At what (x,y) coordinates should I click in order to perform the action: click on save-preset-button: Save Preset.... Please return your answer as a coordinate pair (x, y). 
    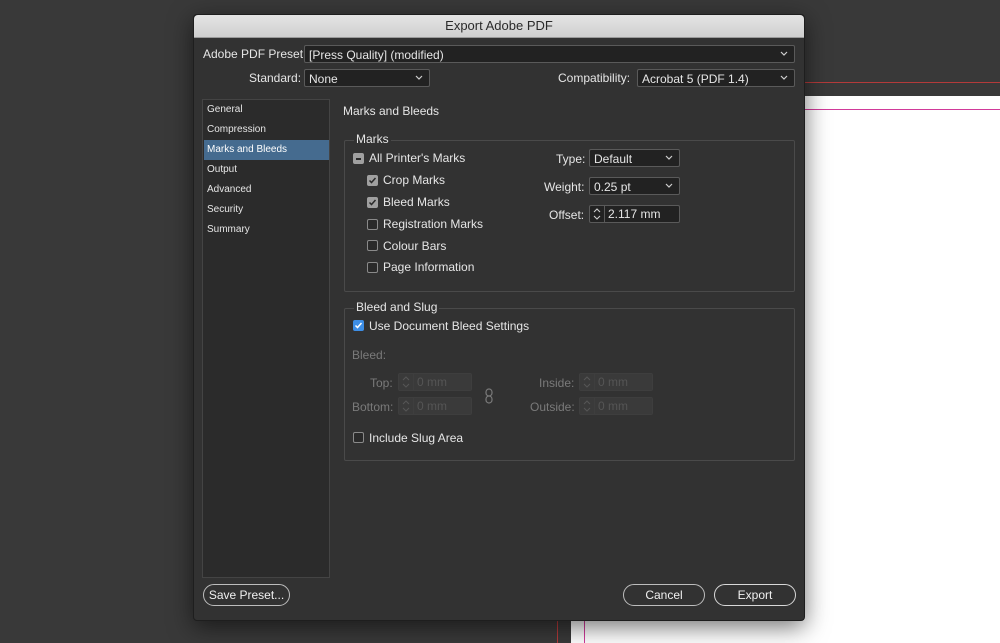
    Looking at the image, I should click on (246, 595).